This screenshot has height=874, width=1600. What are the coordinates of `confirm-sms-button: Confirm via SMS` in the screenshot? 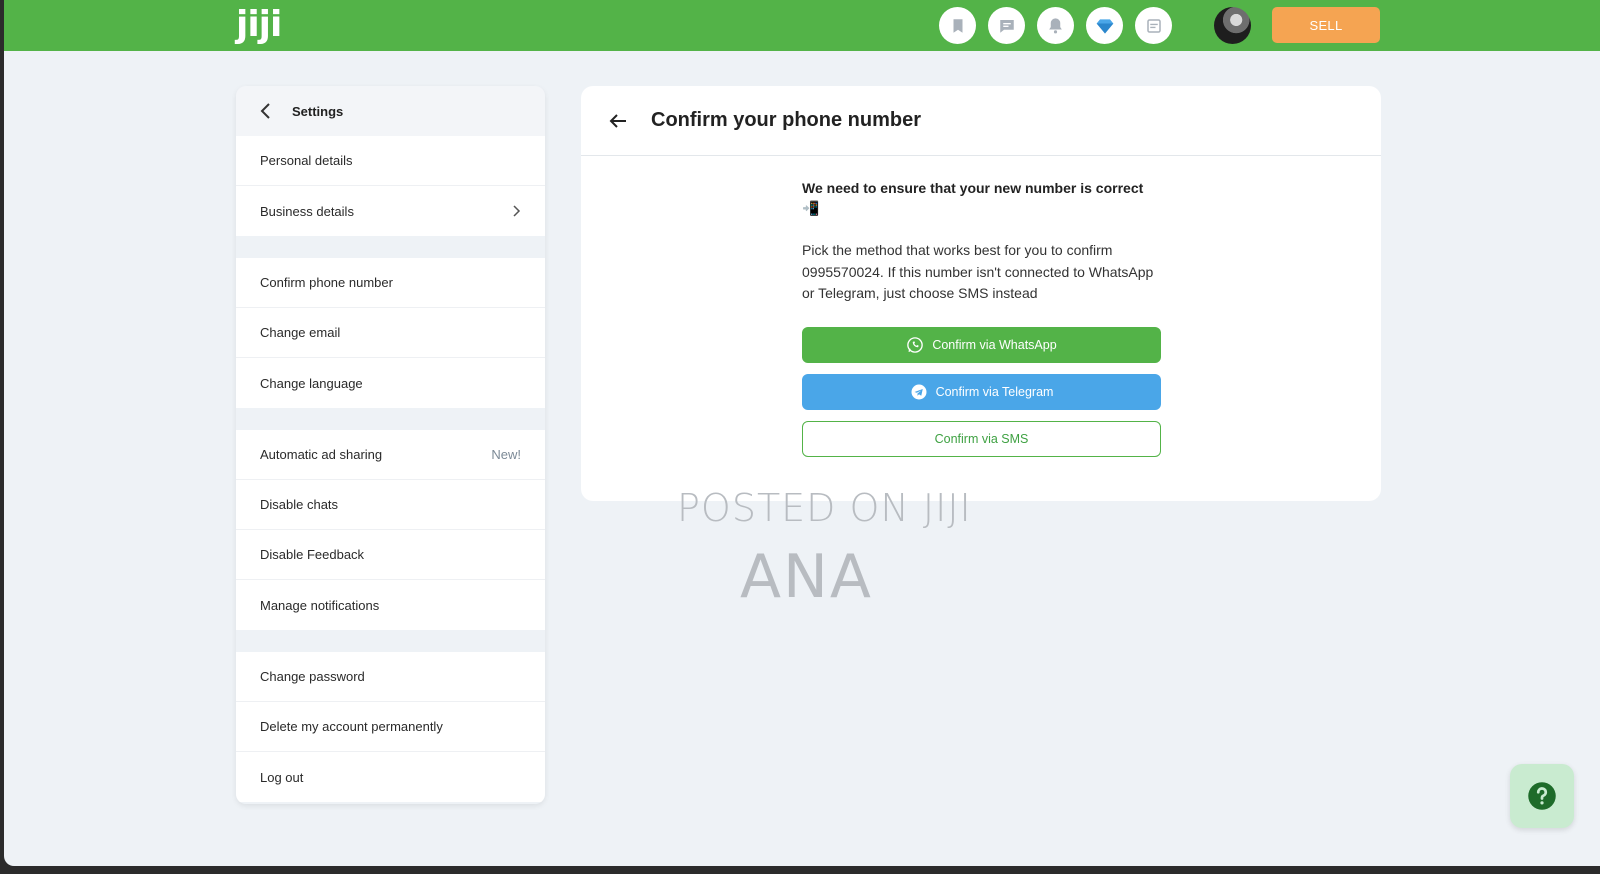 It's located at (981, 438).